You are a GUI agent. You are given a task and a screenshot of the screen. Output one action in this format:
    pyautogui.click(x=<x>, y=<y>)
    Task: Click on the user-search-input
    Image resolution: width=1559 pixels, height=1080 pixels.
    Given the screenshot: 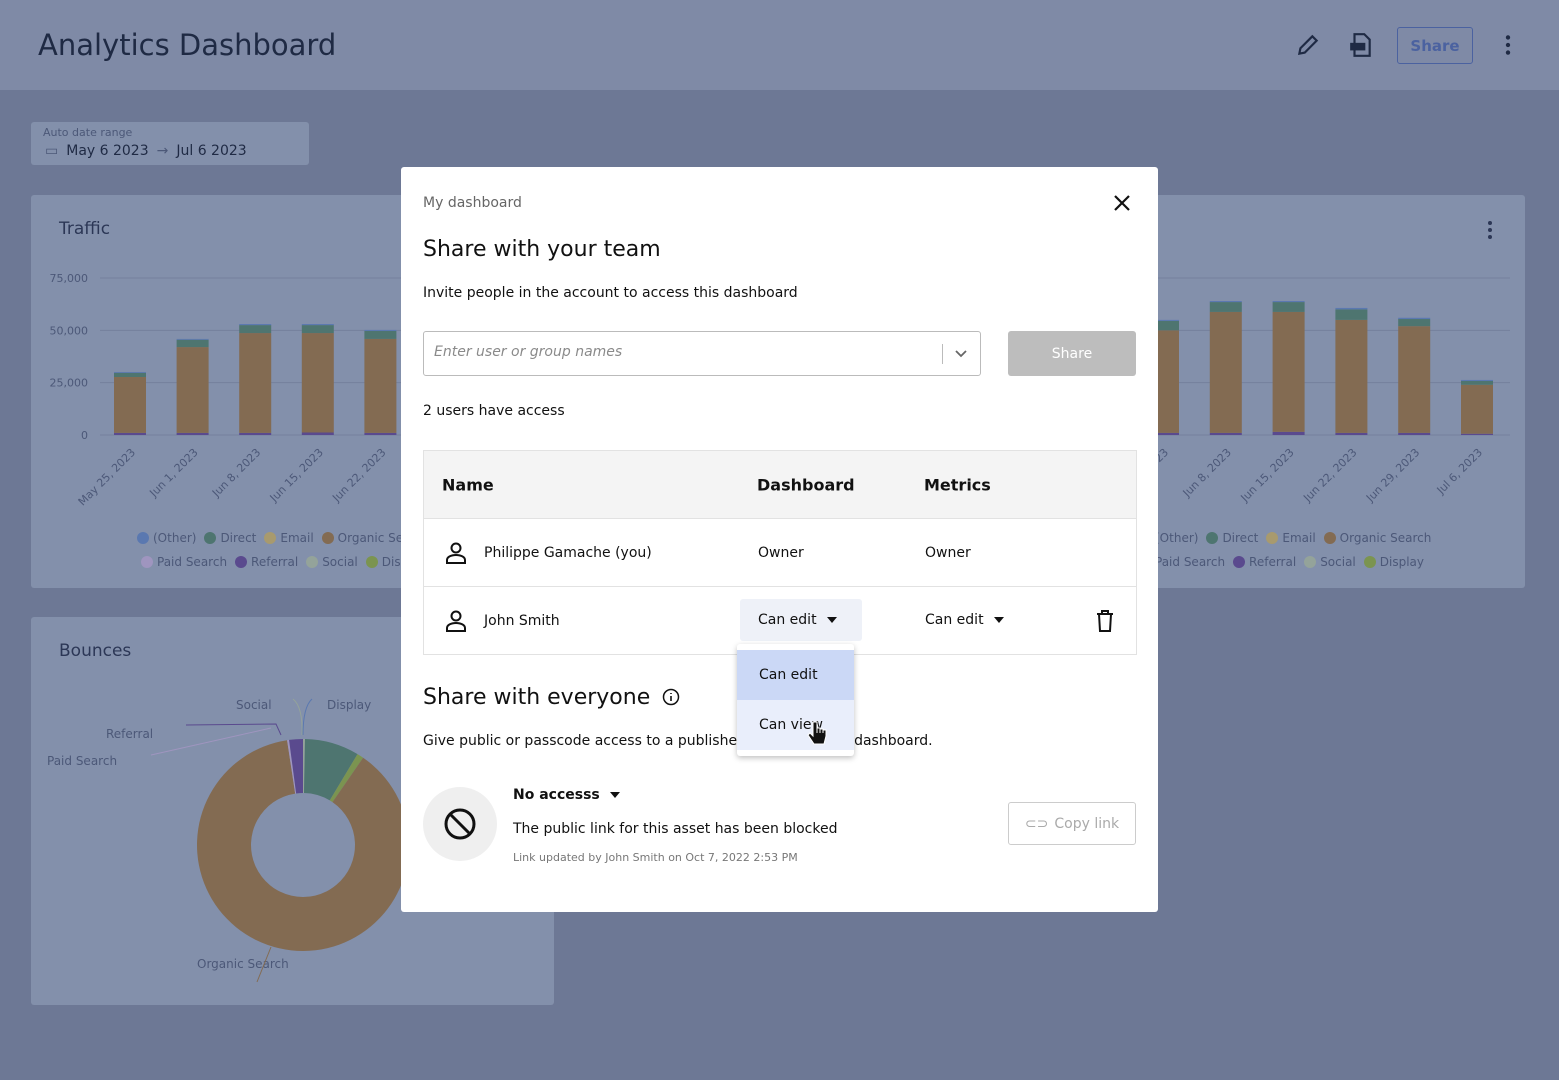 What is the action you would take?
    pyautogui.click(x=702, y=353)
    